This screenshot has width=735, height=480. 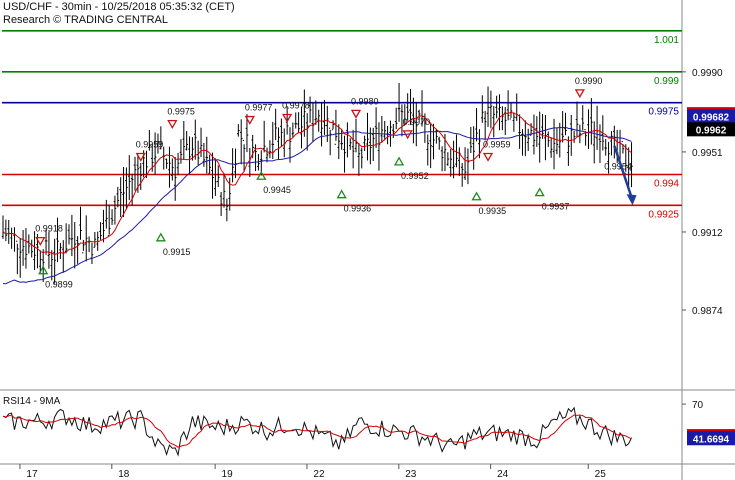 I want to click on rsi-ma-line, so click(x=317, y=431).